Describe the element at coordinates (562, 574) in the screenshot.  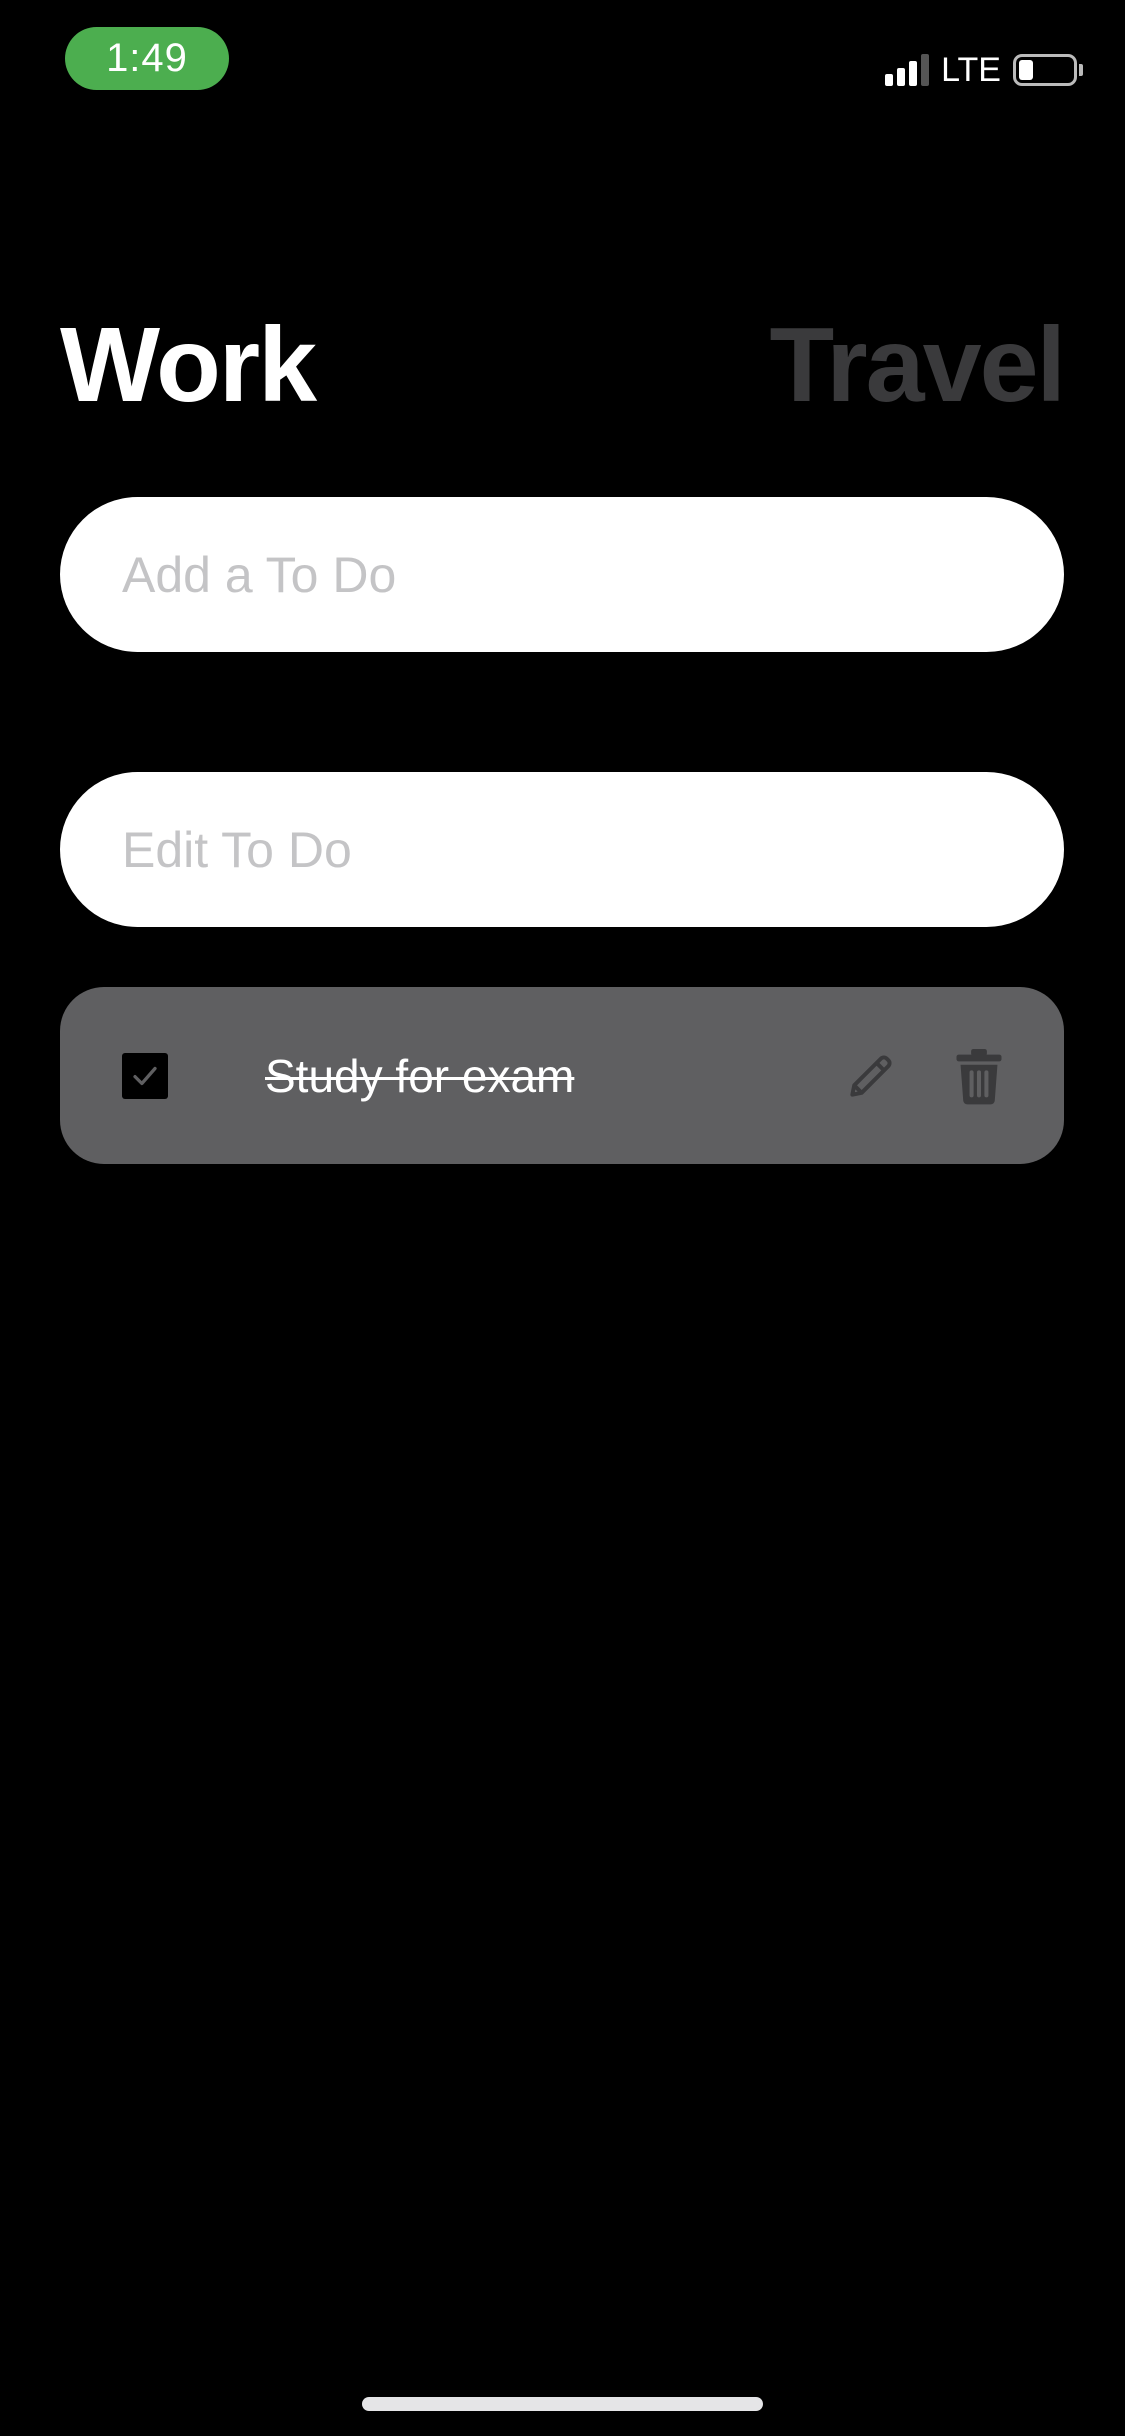
I see `add-todo-input` at that location.